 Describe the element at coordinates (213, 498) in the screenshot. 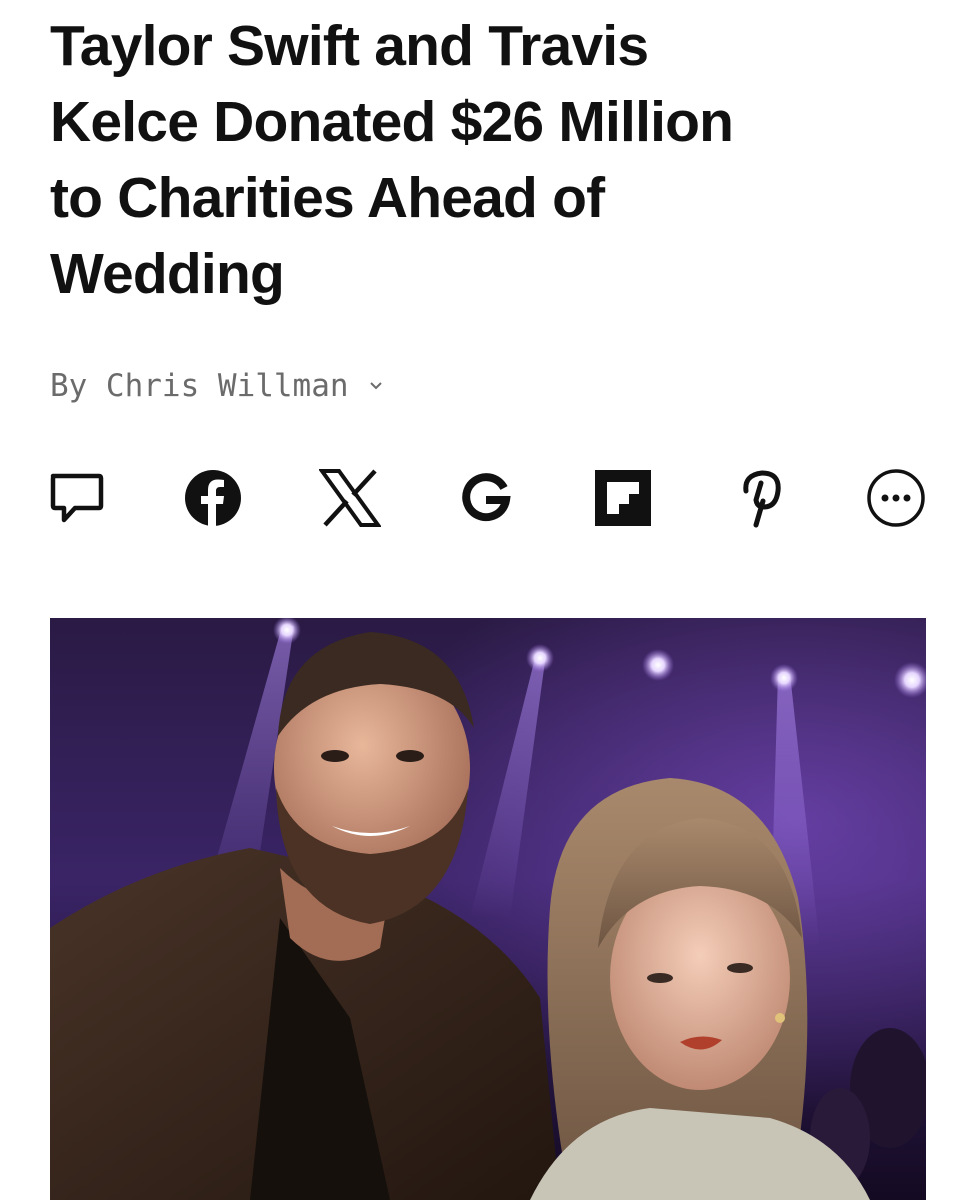

I see `facebook-icon` at that location.